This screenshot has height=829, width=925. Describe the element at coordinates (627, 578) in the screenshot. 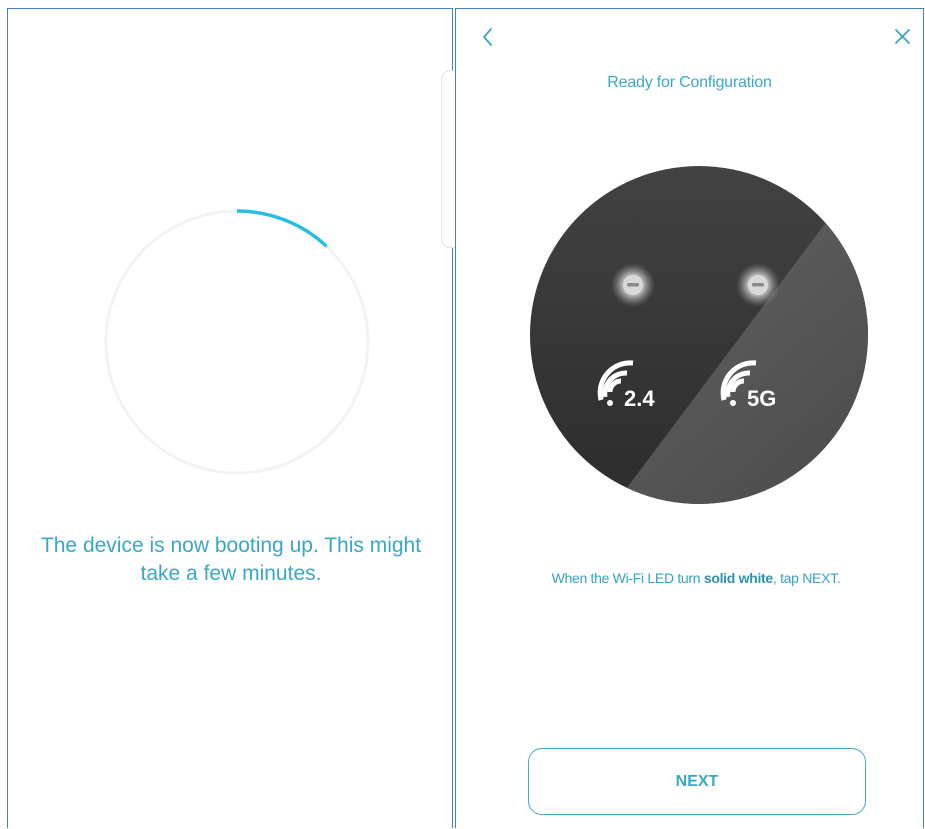

I see `instruction-prefix: When the Wi-Fi LED turn` at that location.